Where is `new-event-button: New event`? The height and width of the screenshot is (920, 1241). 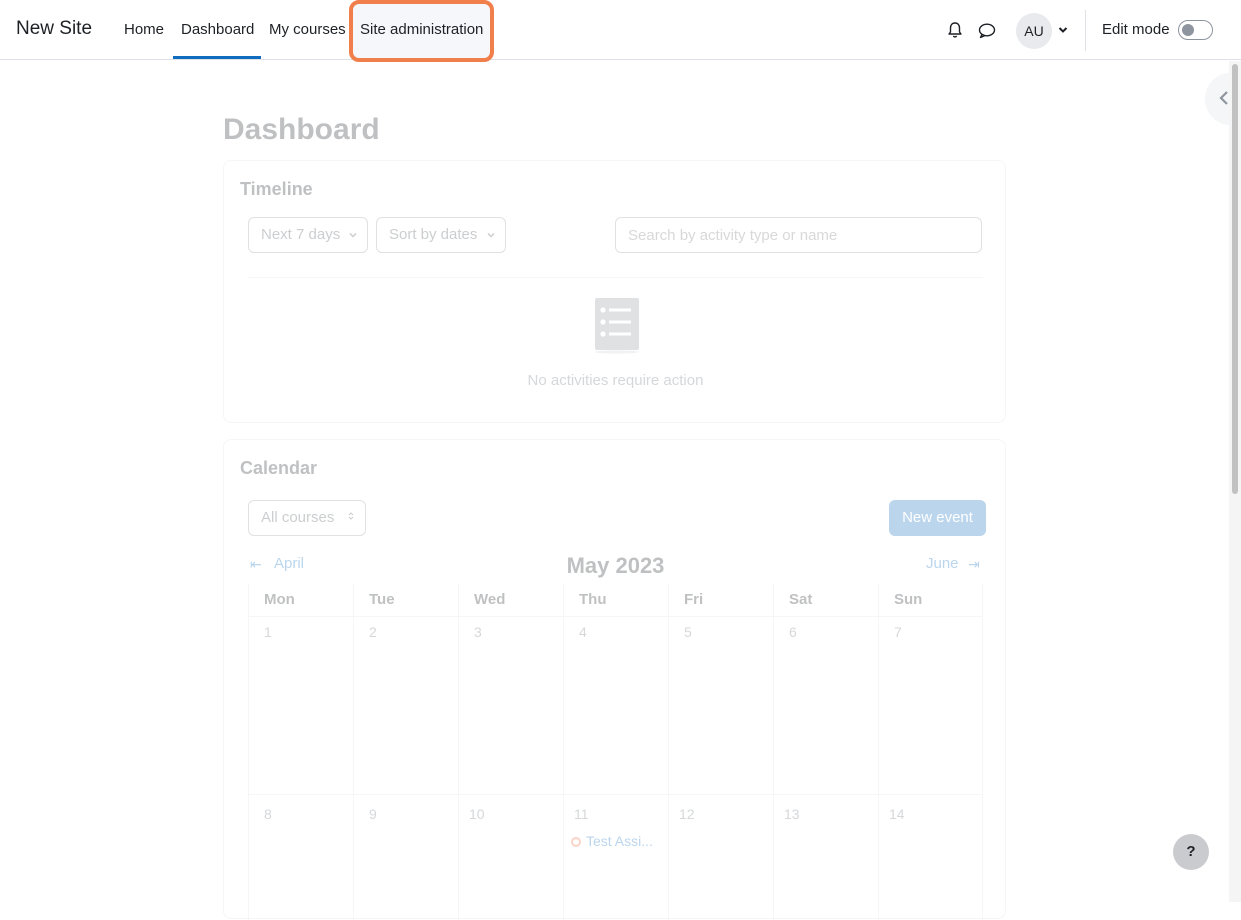
new-event-button: New event is located at coordinates (937, 518).